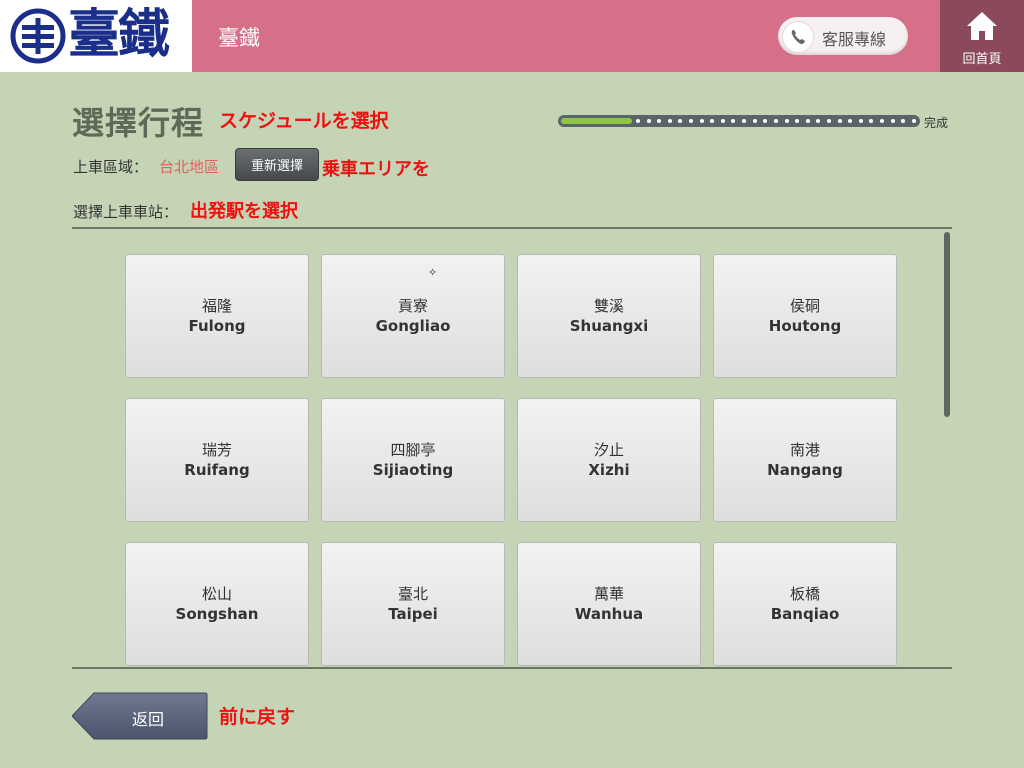  What do you see at coordinates (609, 460) in the screenshot?
I see `station-button: 汐止 Xizhi` at bounding box center [609, 460].